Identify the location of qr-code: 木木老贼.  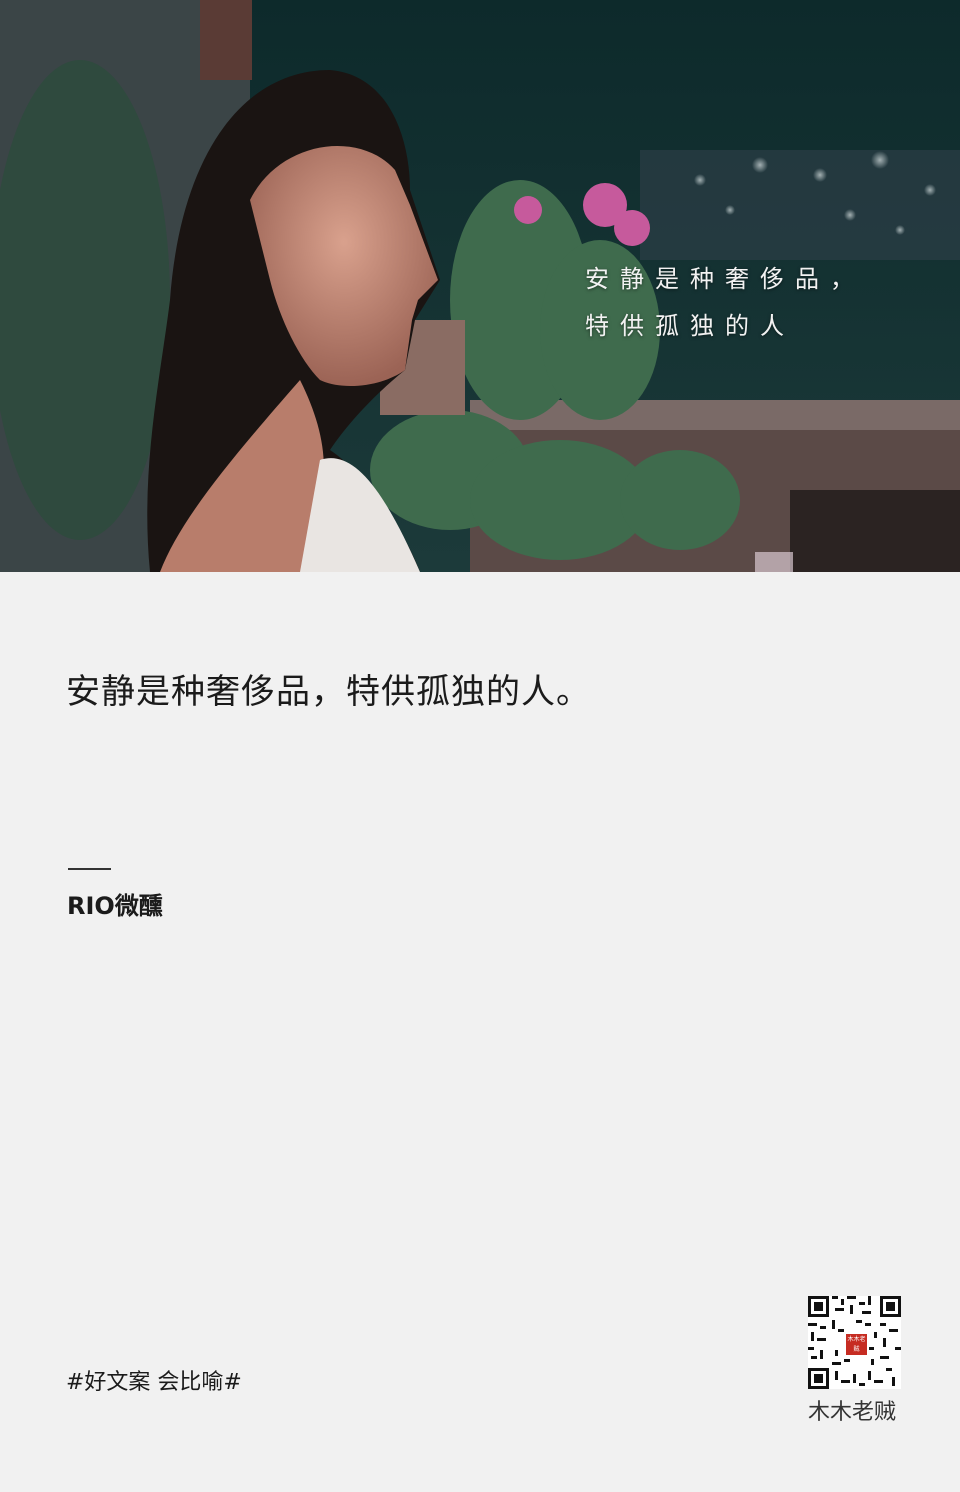
(854, 1342).